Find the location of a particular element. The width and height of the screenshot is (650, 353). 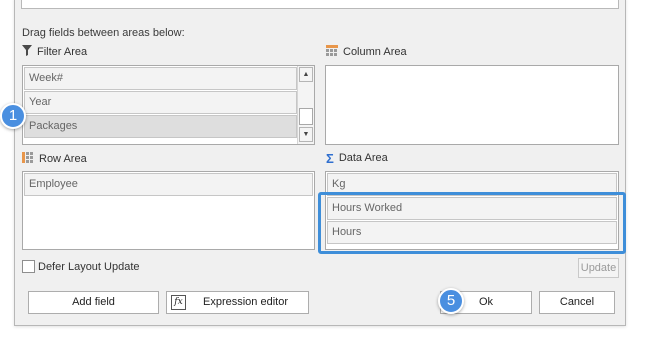

defer-layout-label: Defer Layout Update is located at coordinates (89, 267).